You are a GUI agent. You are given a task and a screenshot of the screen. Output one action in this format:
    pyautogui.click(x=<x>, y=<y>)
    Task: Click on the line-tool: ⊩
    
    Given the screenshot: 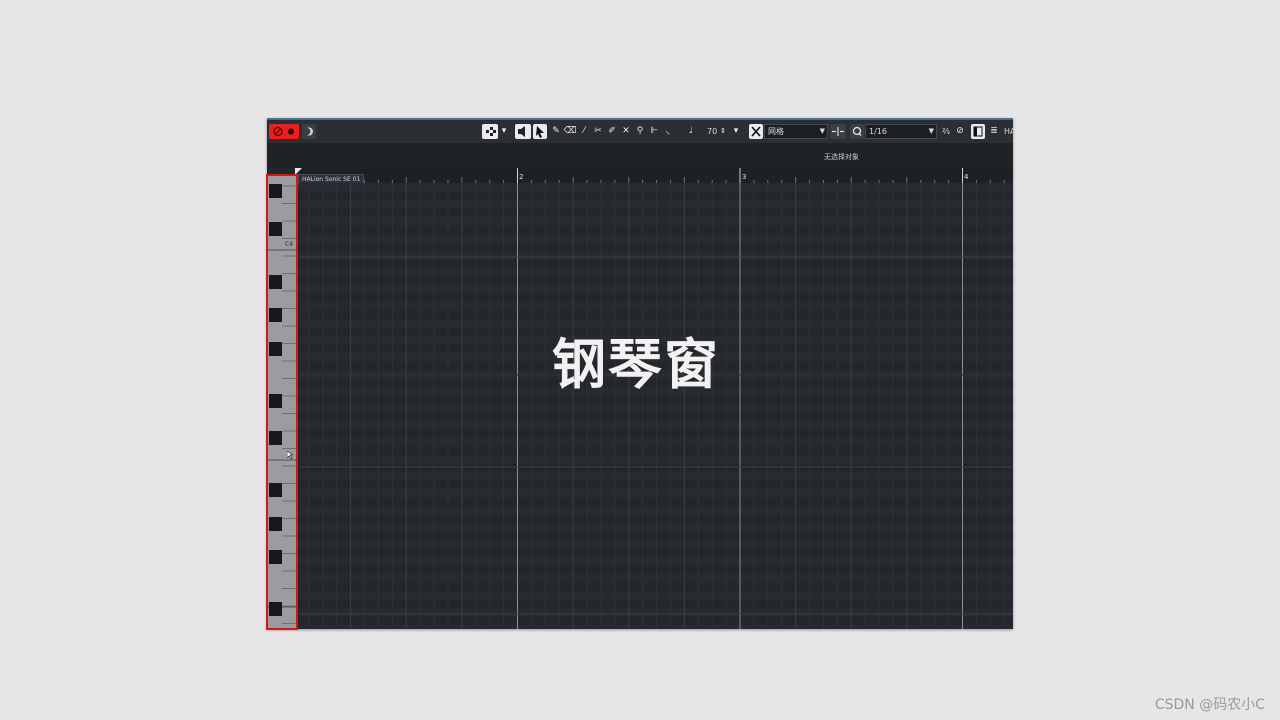 What is the action you would take?
    pyautogui.click(x=654, y=131)
    